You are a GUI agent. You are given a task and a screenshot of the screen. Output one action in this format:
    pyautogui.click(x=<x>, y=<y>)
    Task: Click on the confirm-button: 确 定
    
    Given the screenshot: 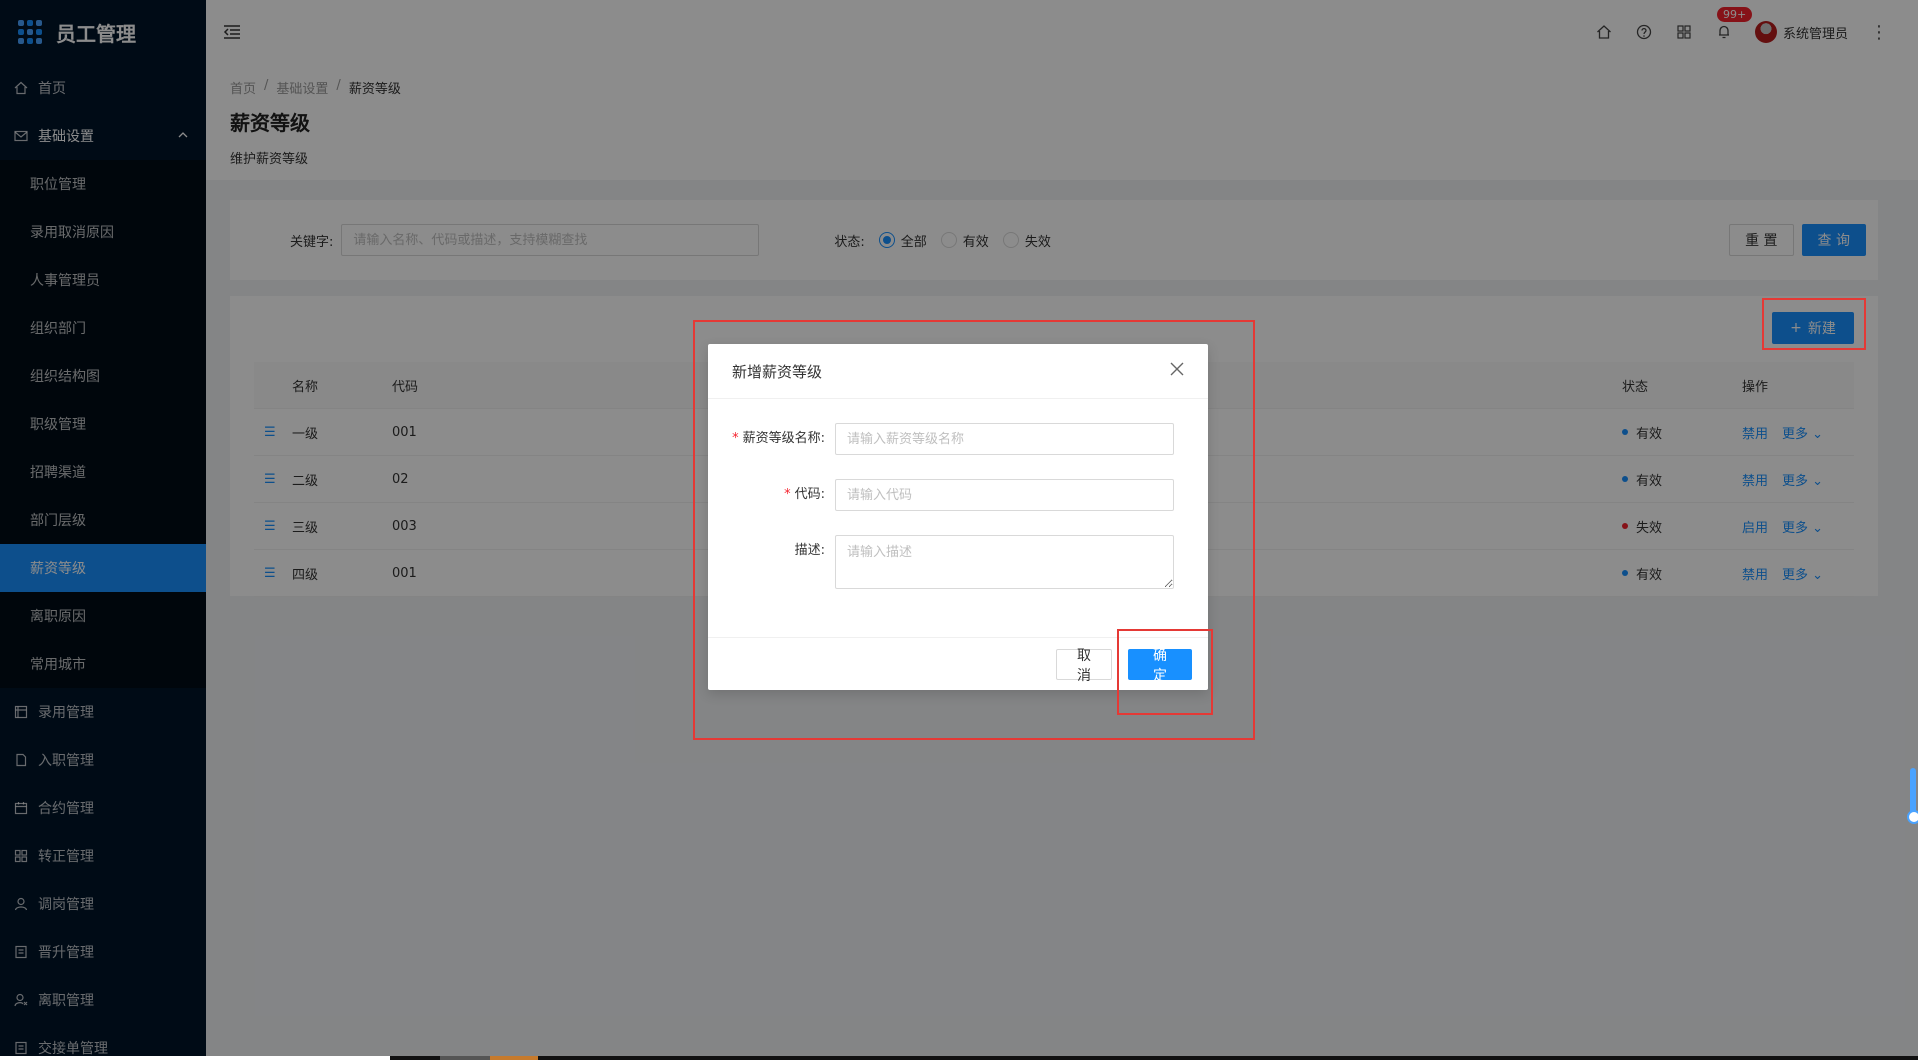 What is the action you would take?
    pyautogui.click(x=1160, y=666)
    